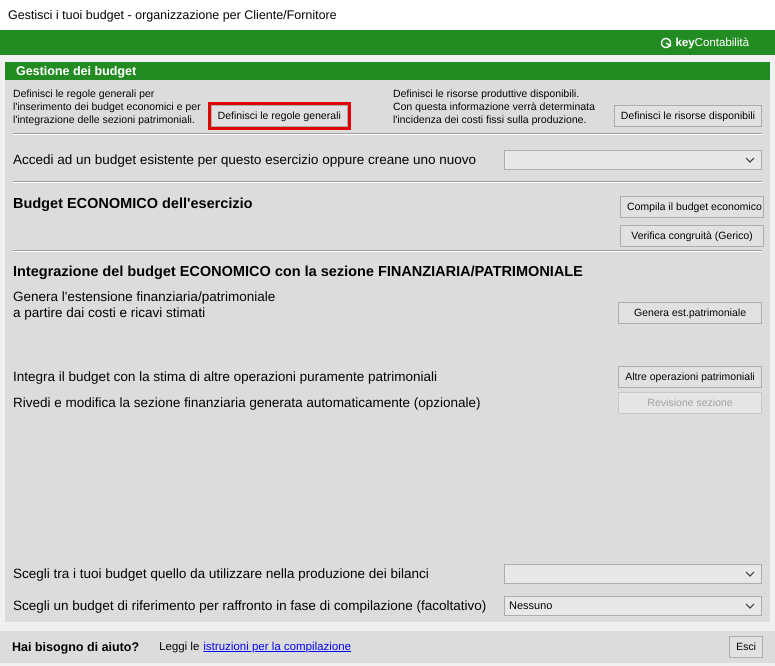 The image size is (775, 666). Describe the element at coordinates (179, 647) in the screenshot. I see `help-text: Leggi le` at that location.